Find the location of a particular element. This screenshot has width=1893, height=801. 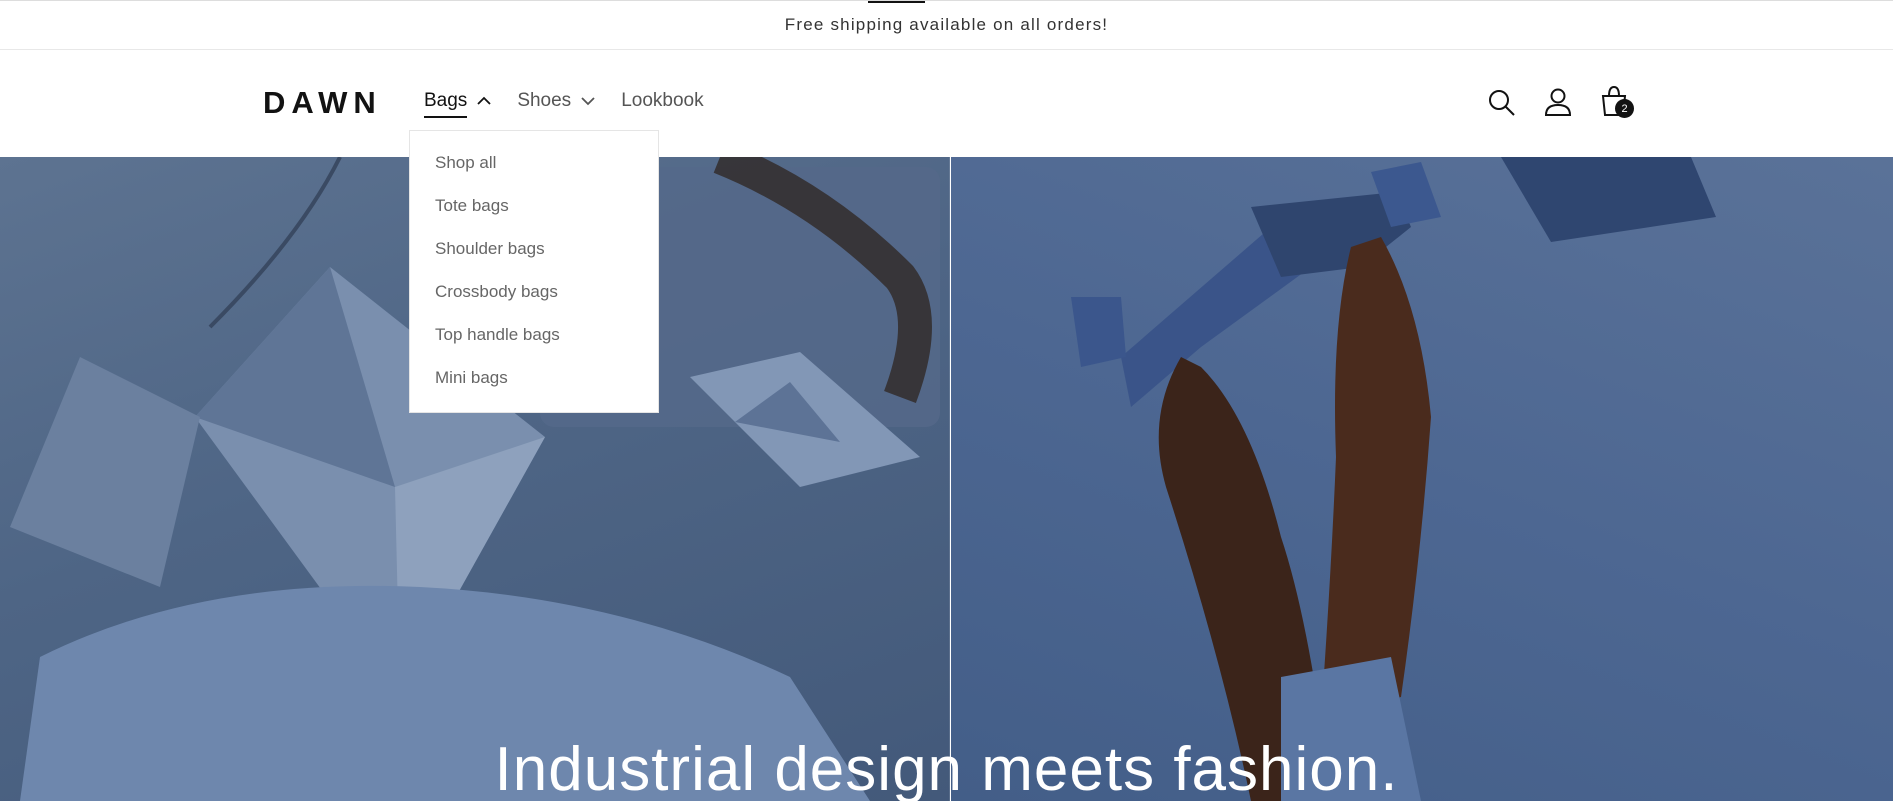

announcement-bar: Free shipping available on all orders! is located at coordinates (946, 25).